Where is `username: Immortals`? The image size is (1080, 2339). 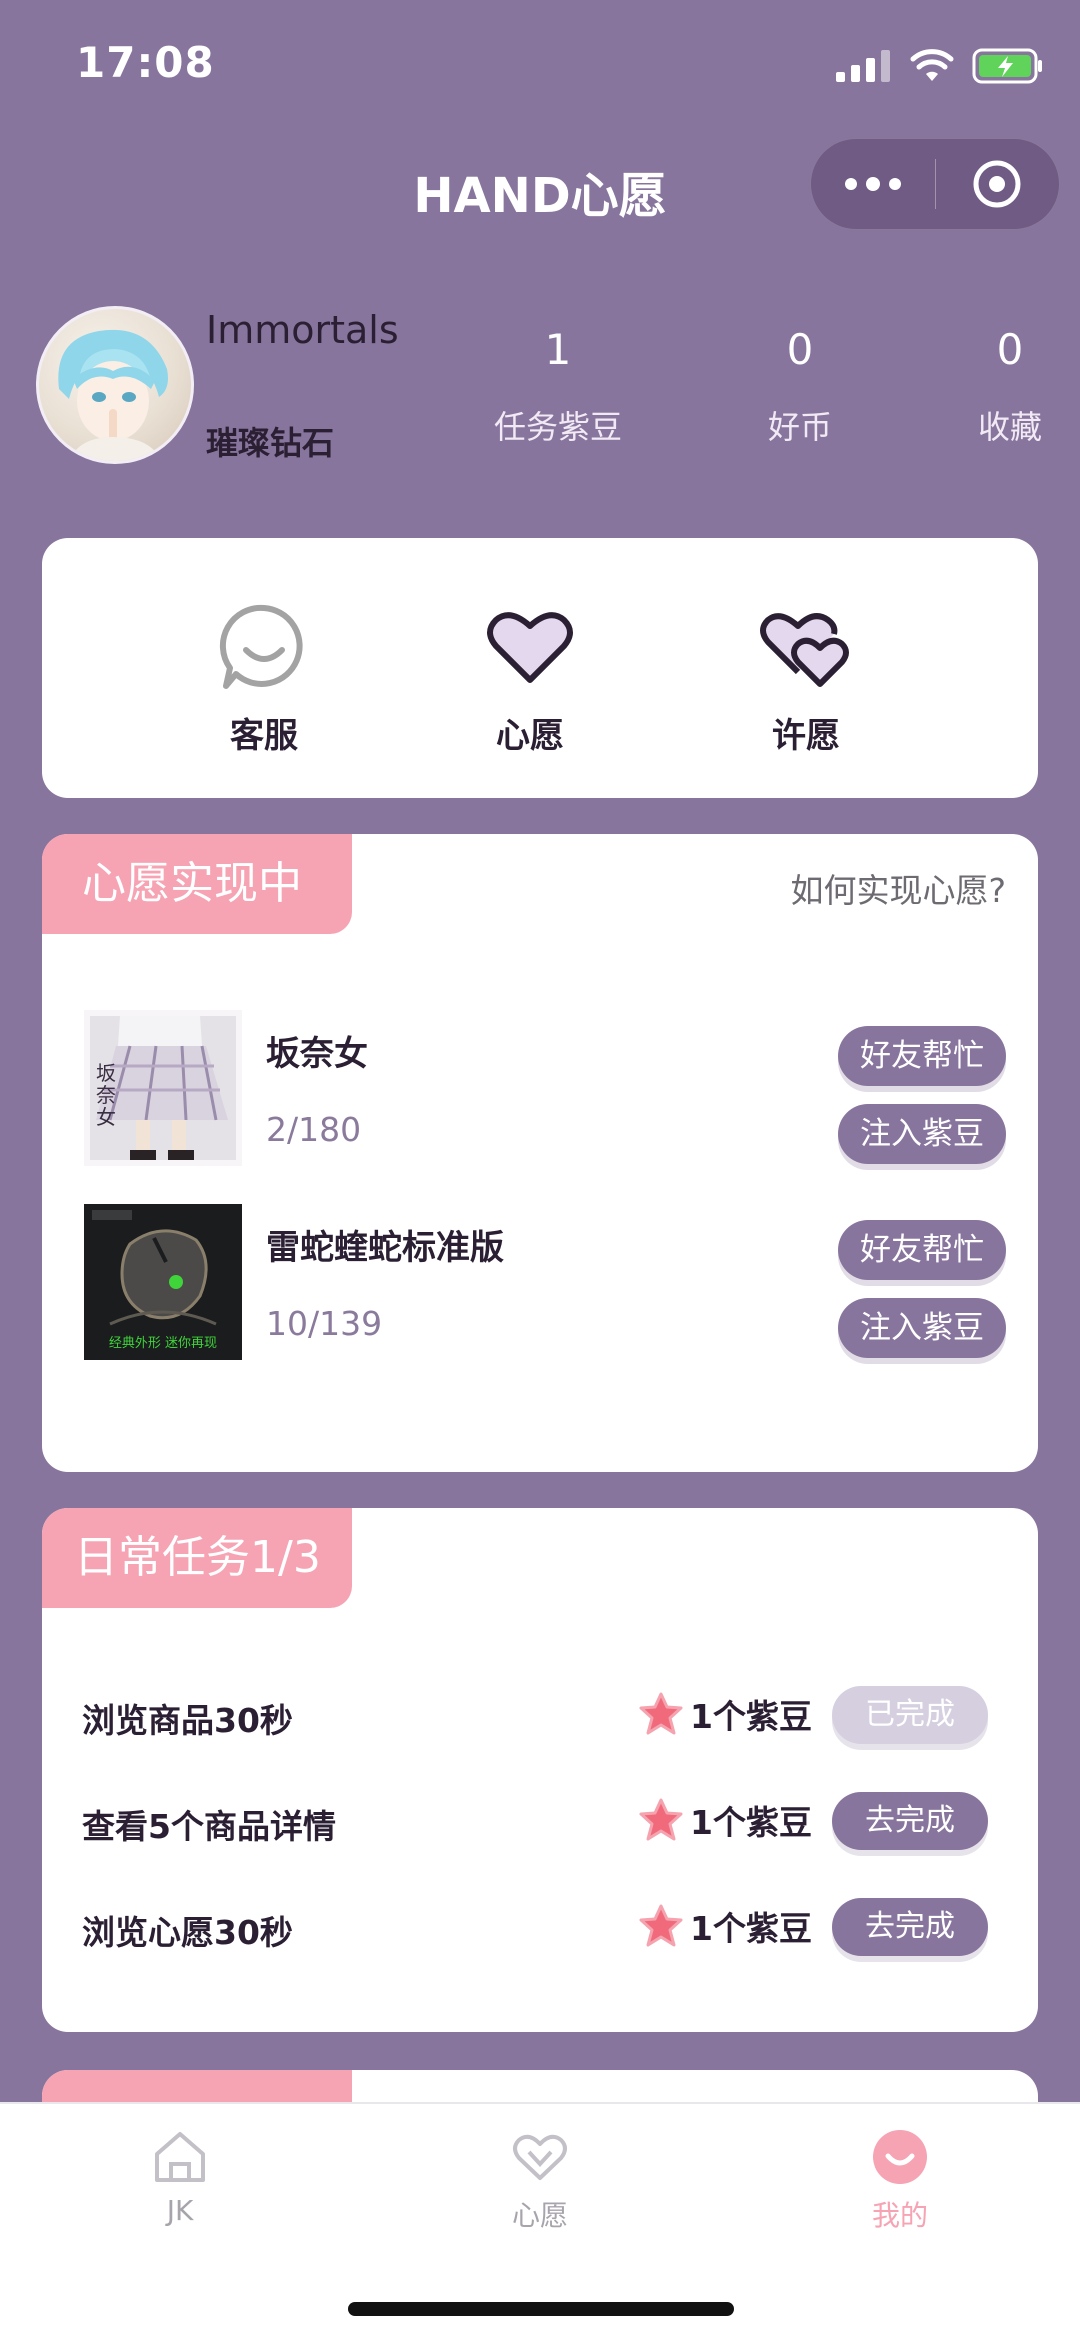
username: Immortals is located at coordinates (302, 330).